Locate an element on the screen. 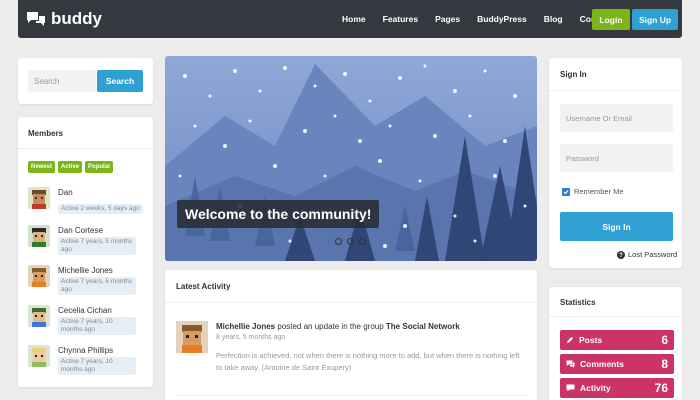 This screenshot has height=400, width=700. question-circle-icon: ? is located at coordinates (621, 254).